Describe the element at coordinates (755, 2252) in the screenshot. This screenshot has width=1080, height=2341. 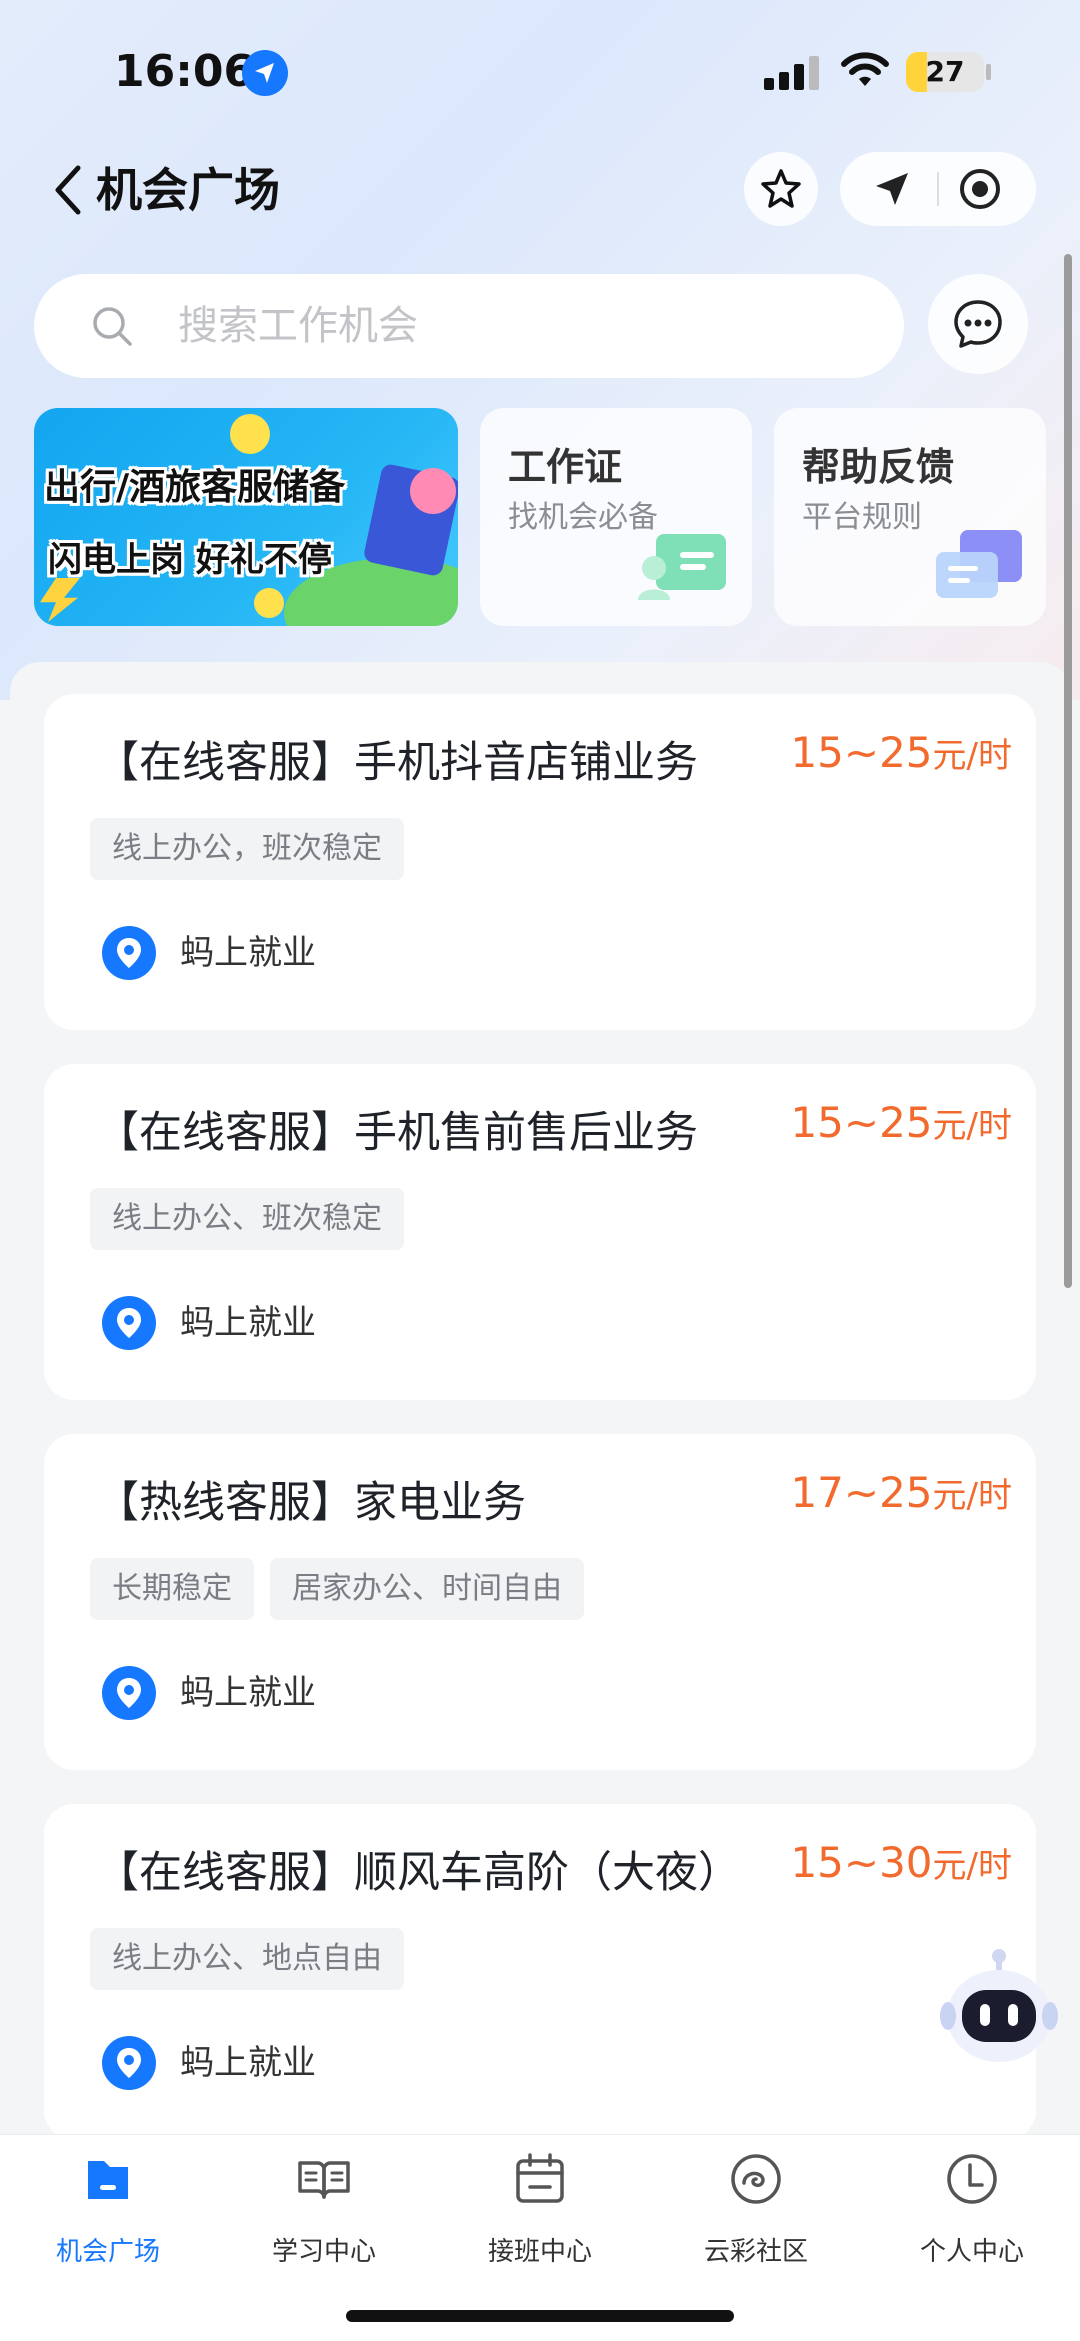
I see `tab-label: 云彩社区` at that location.